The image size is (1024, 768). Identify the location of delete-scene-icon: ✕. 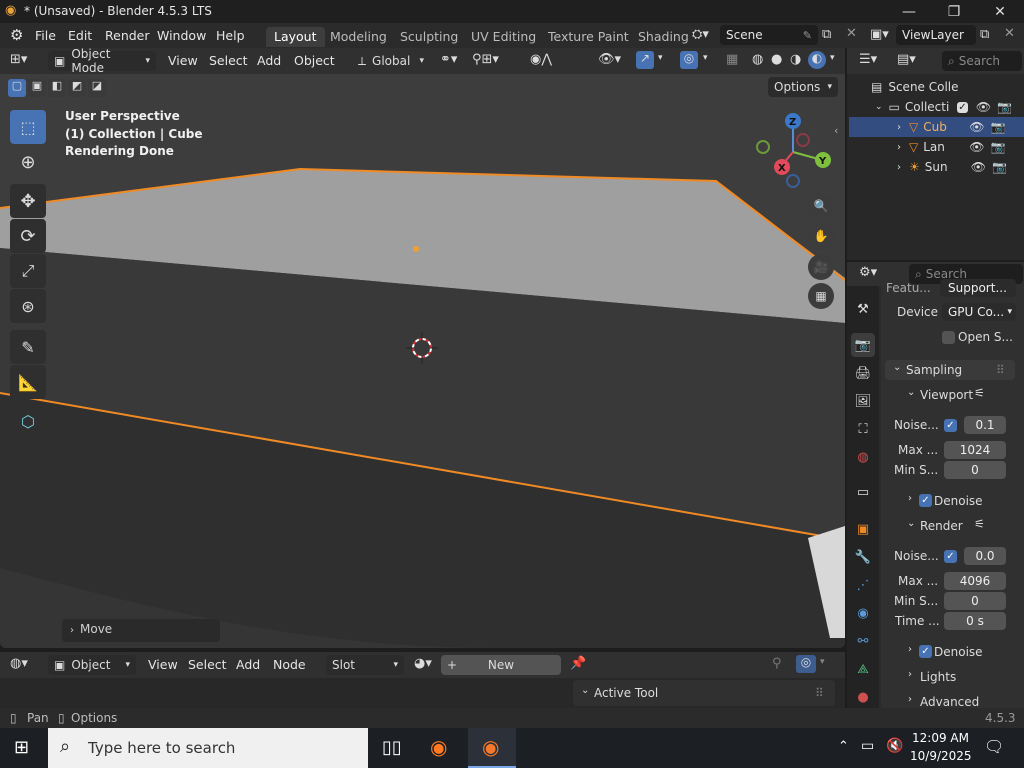
(851, 33).